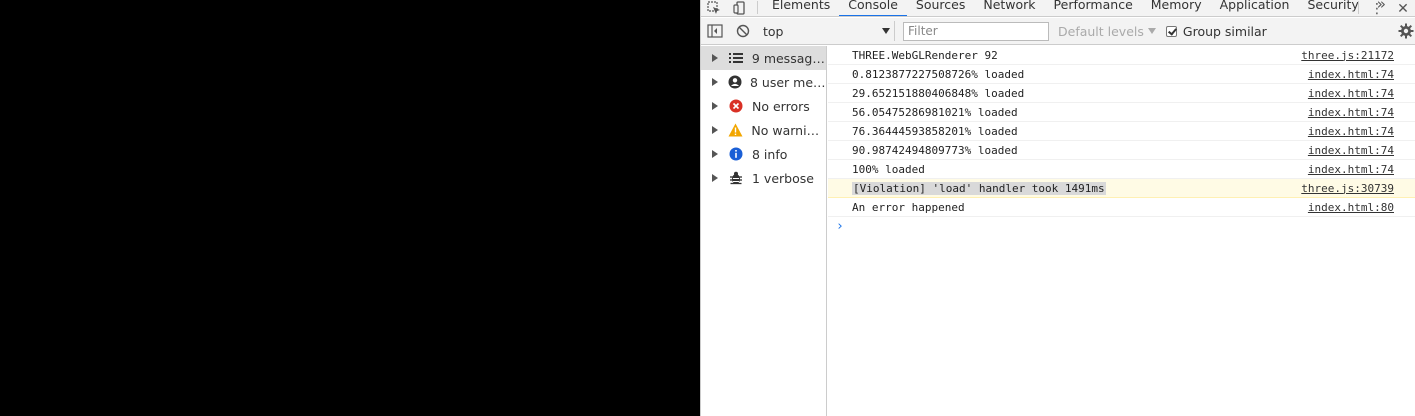 This screenshot has width=1415, height=416. I want to click on tab-console: Console, so click(873, 8).